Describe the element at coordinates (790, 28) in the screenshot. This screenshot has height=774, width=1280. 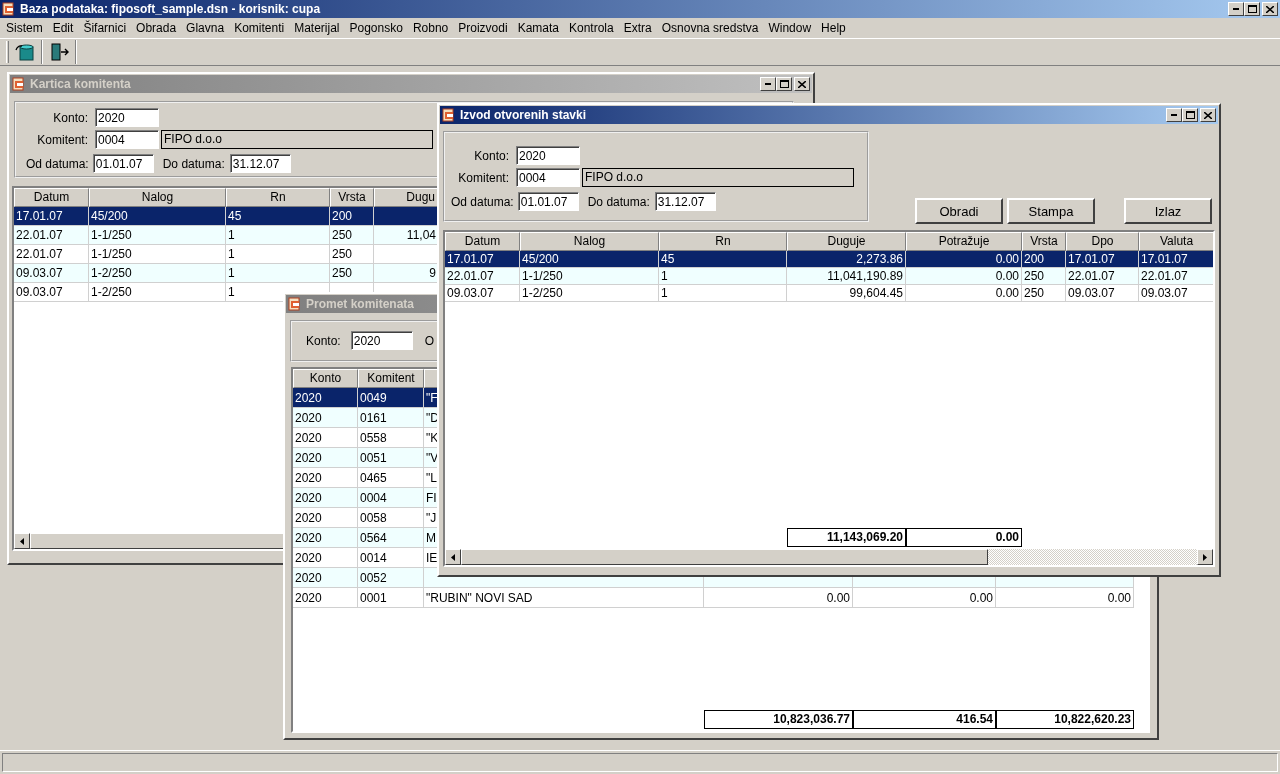
I see `menu-item: Window` at that location.